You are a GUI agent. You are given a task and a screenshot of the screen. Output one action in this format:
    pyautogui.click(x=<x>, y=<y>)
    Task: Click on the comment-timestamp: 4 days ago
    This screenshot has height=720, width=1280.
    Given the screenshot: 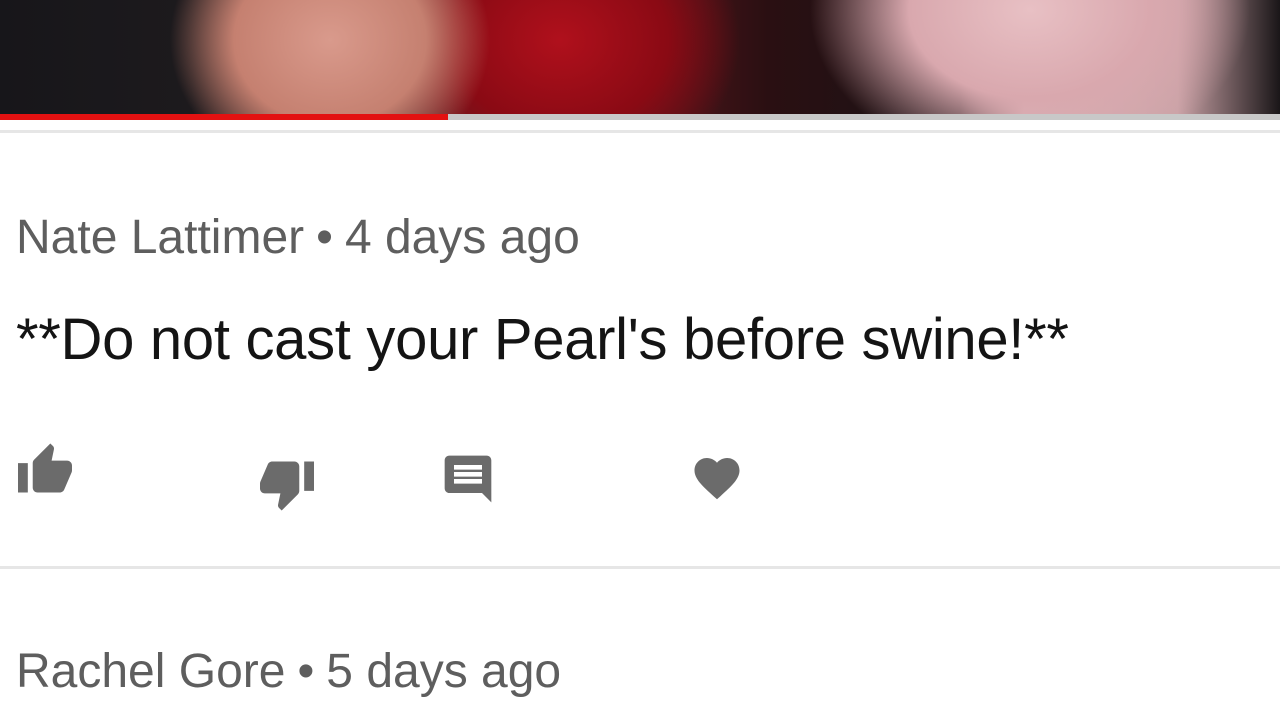 What is the action you would take?
    pyautogui.click(x=462, y=237)
    